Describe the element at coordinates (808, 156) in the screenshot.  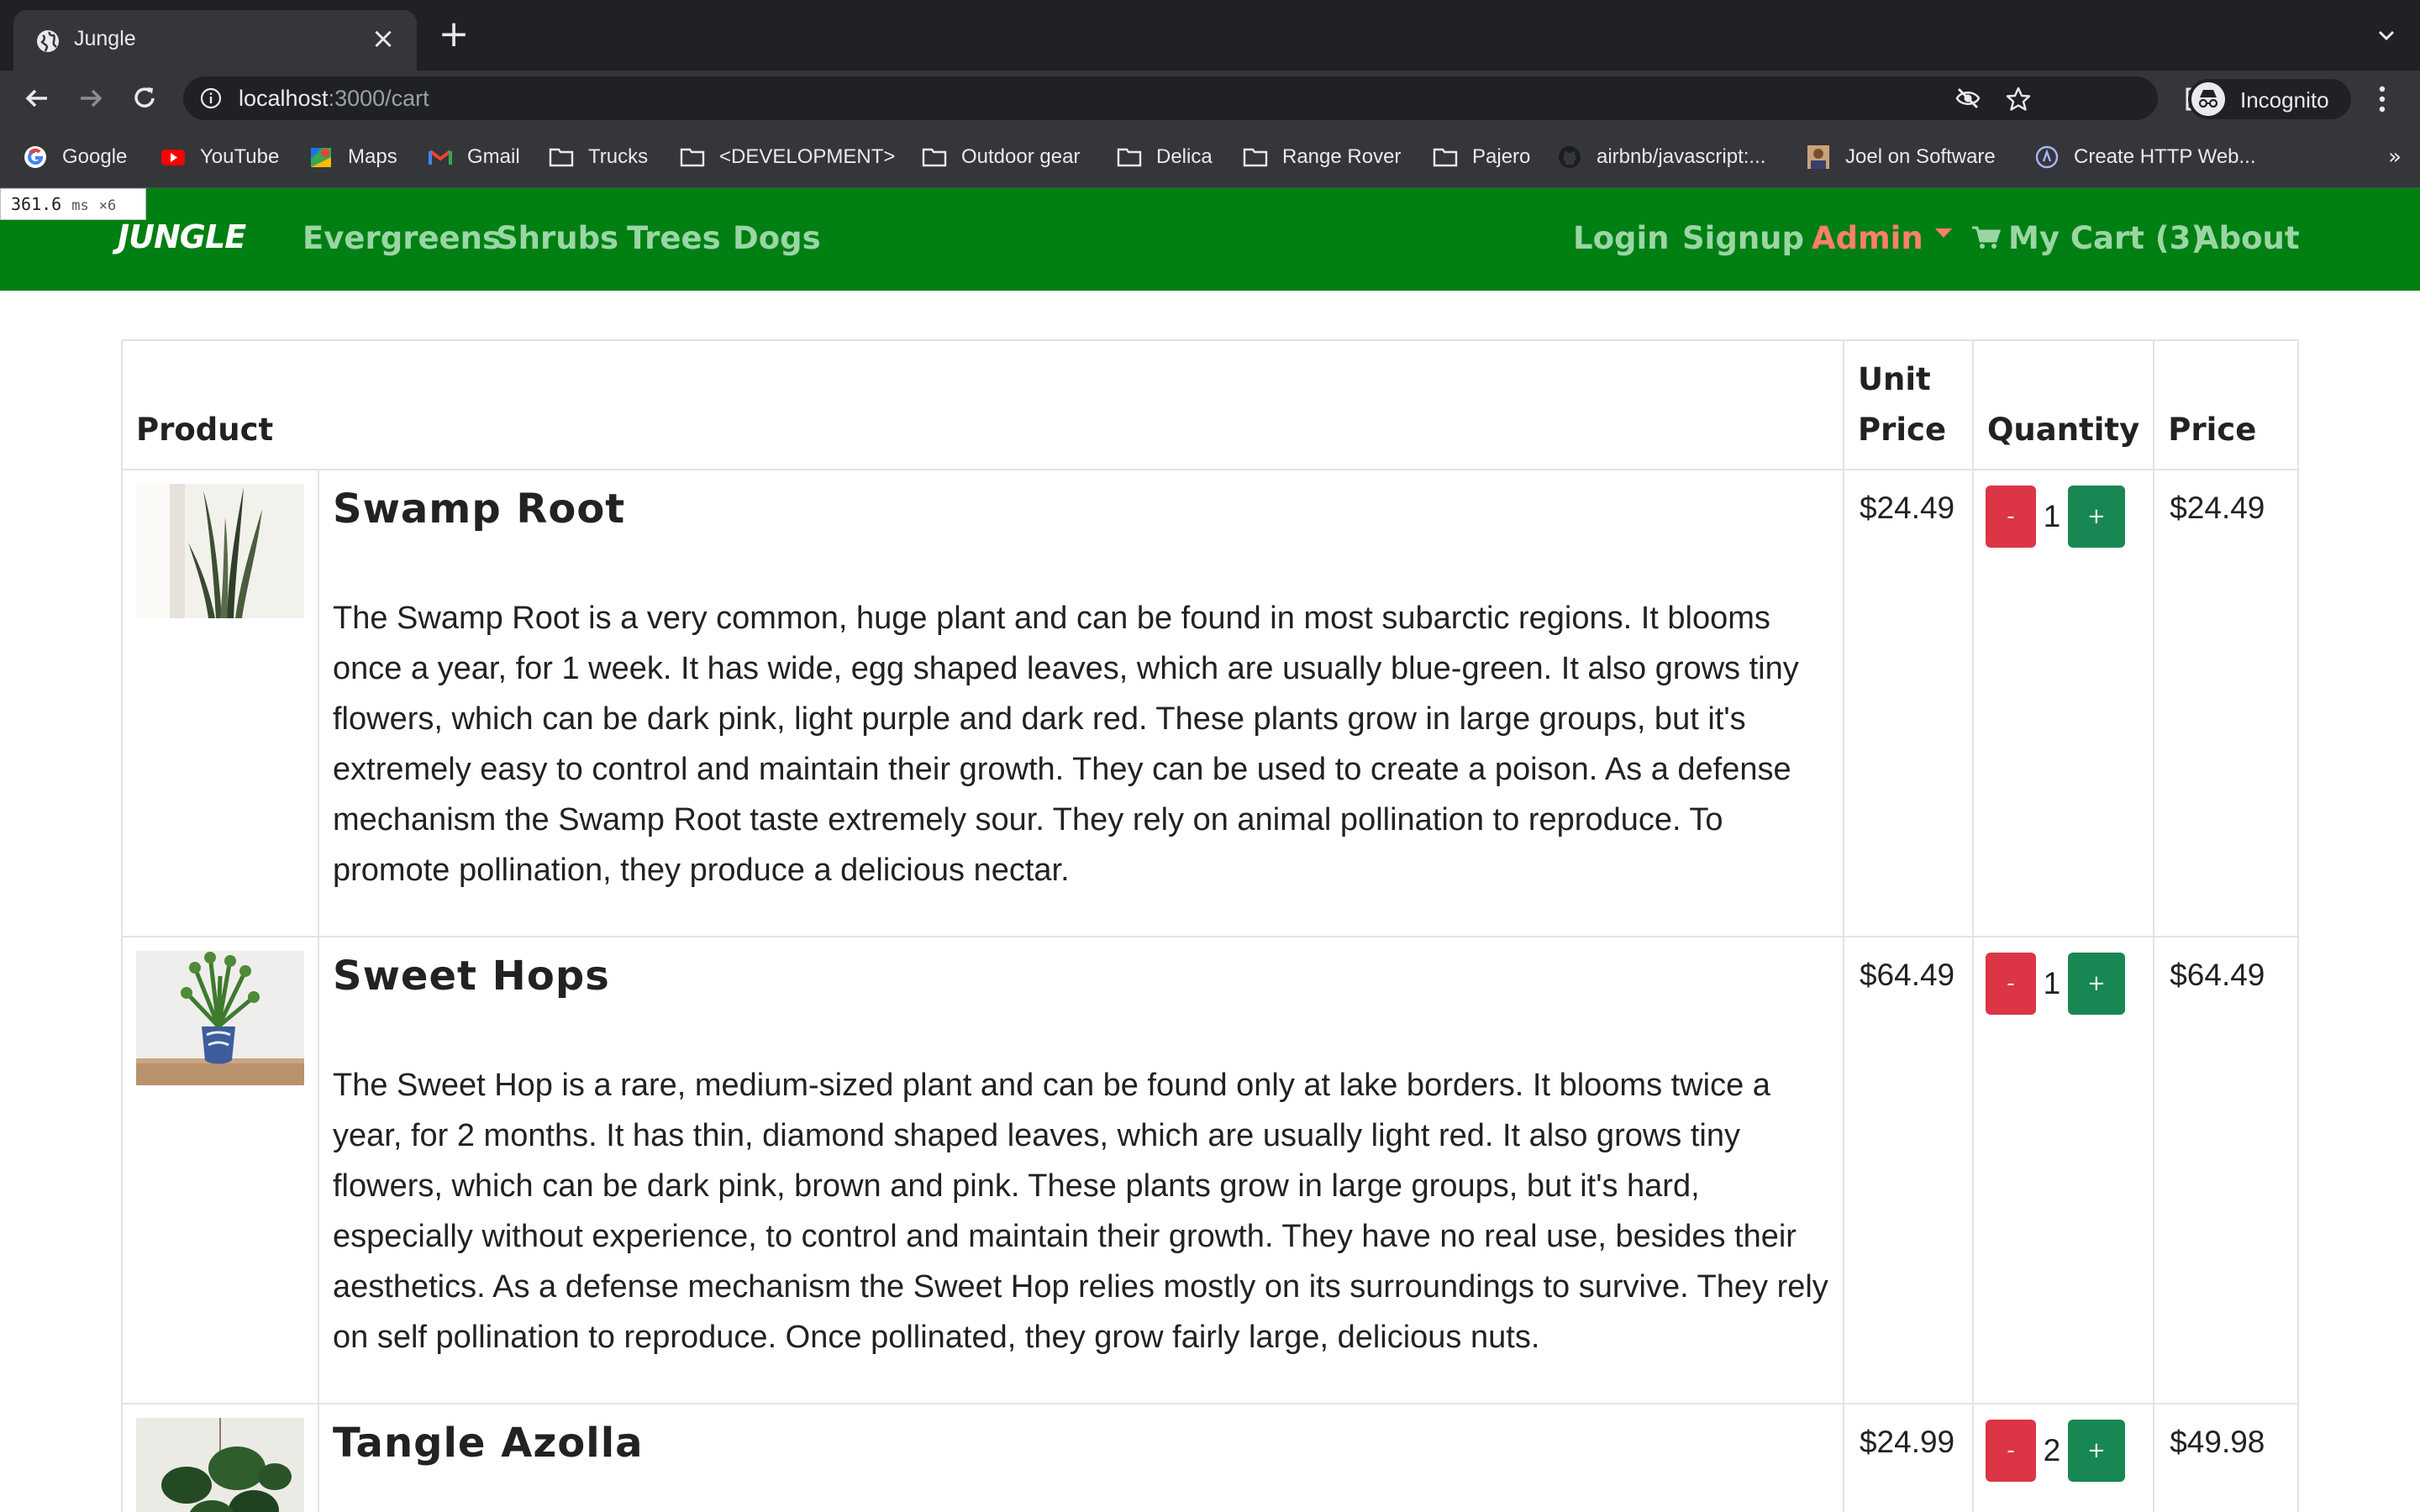
I see `bookmark-label: <DEVELOPMENT>` at that location.